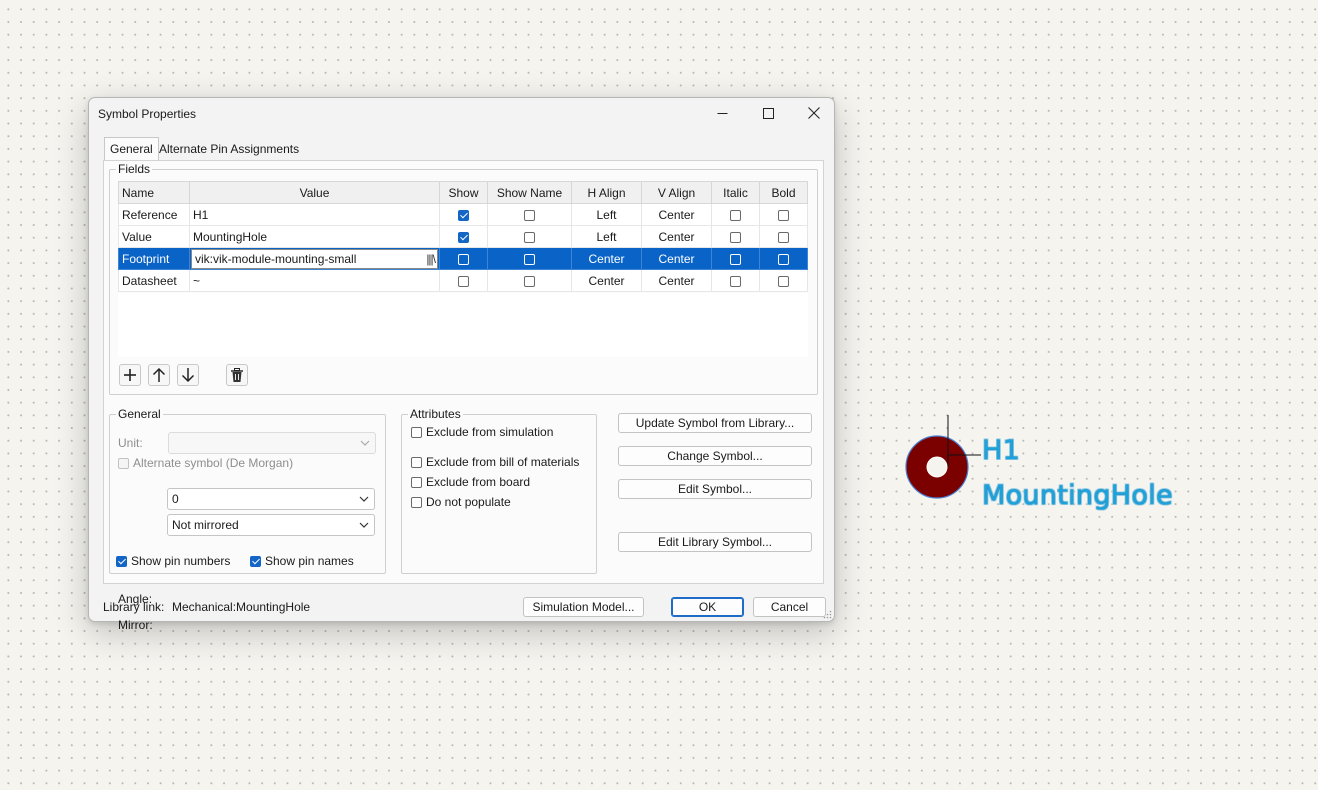 This screenshot has height=790, width=1318. Describe the element at coordinates (302, 561) in the screenshot. I see `show-pin-names-checkbox: Show pin names` at that location.